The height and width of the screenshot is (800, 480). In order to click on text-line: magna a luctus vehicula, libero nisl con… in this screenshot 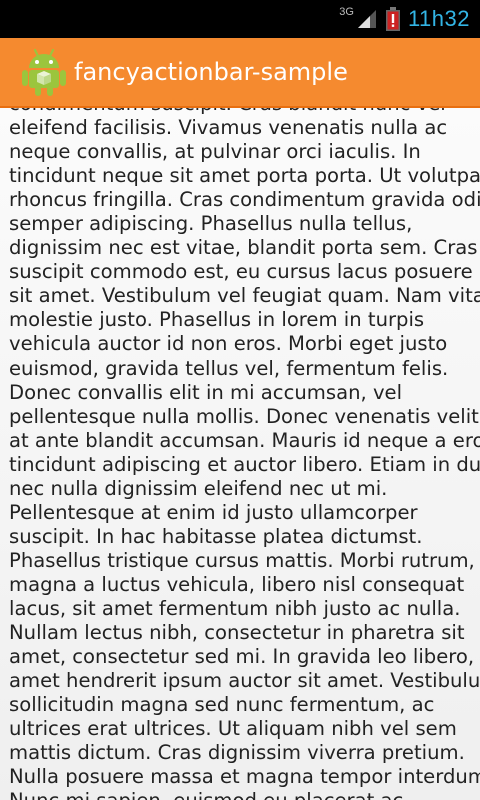, I will do `click(237, 584)`.